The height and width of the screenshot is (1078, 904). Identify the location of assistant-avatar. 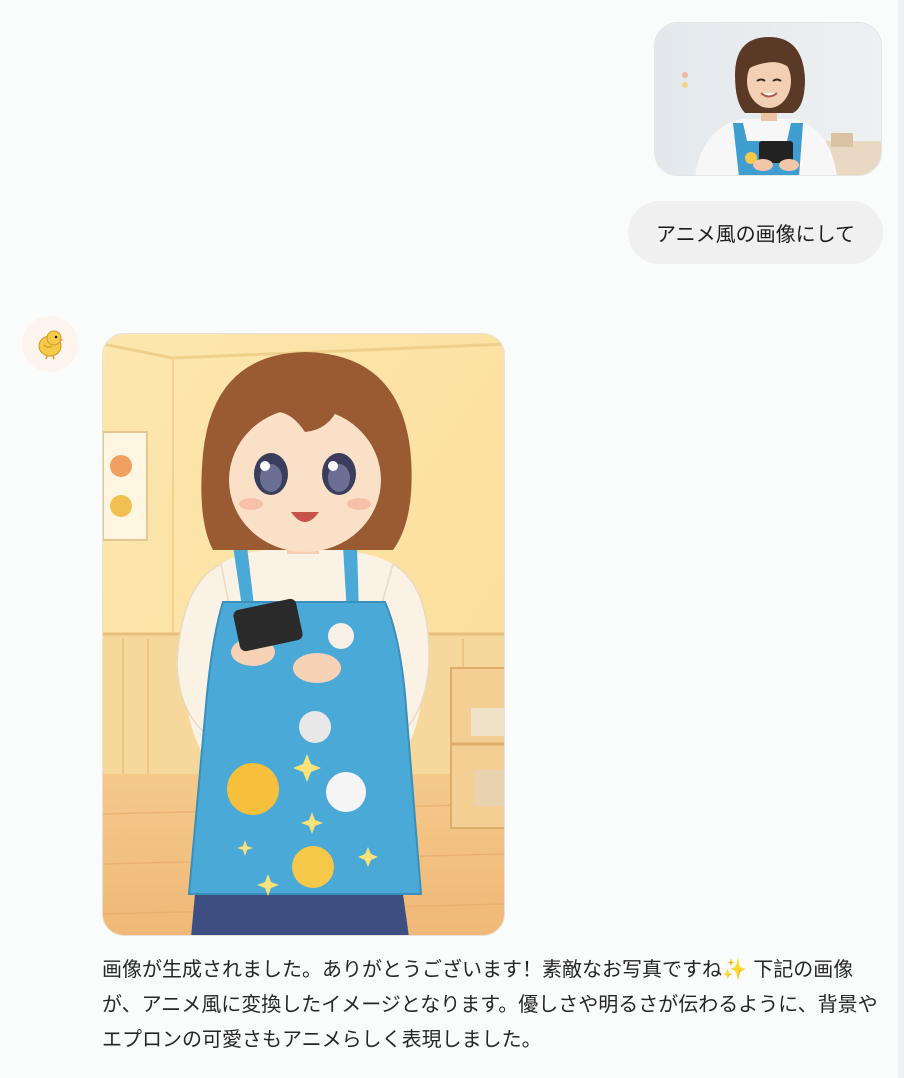
(50, 344).